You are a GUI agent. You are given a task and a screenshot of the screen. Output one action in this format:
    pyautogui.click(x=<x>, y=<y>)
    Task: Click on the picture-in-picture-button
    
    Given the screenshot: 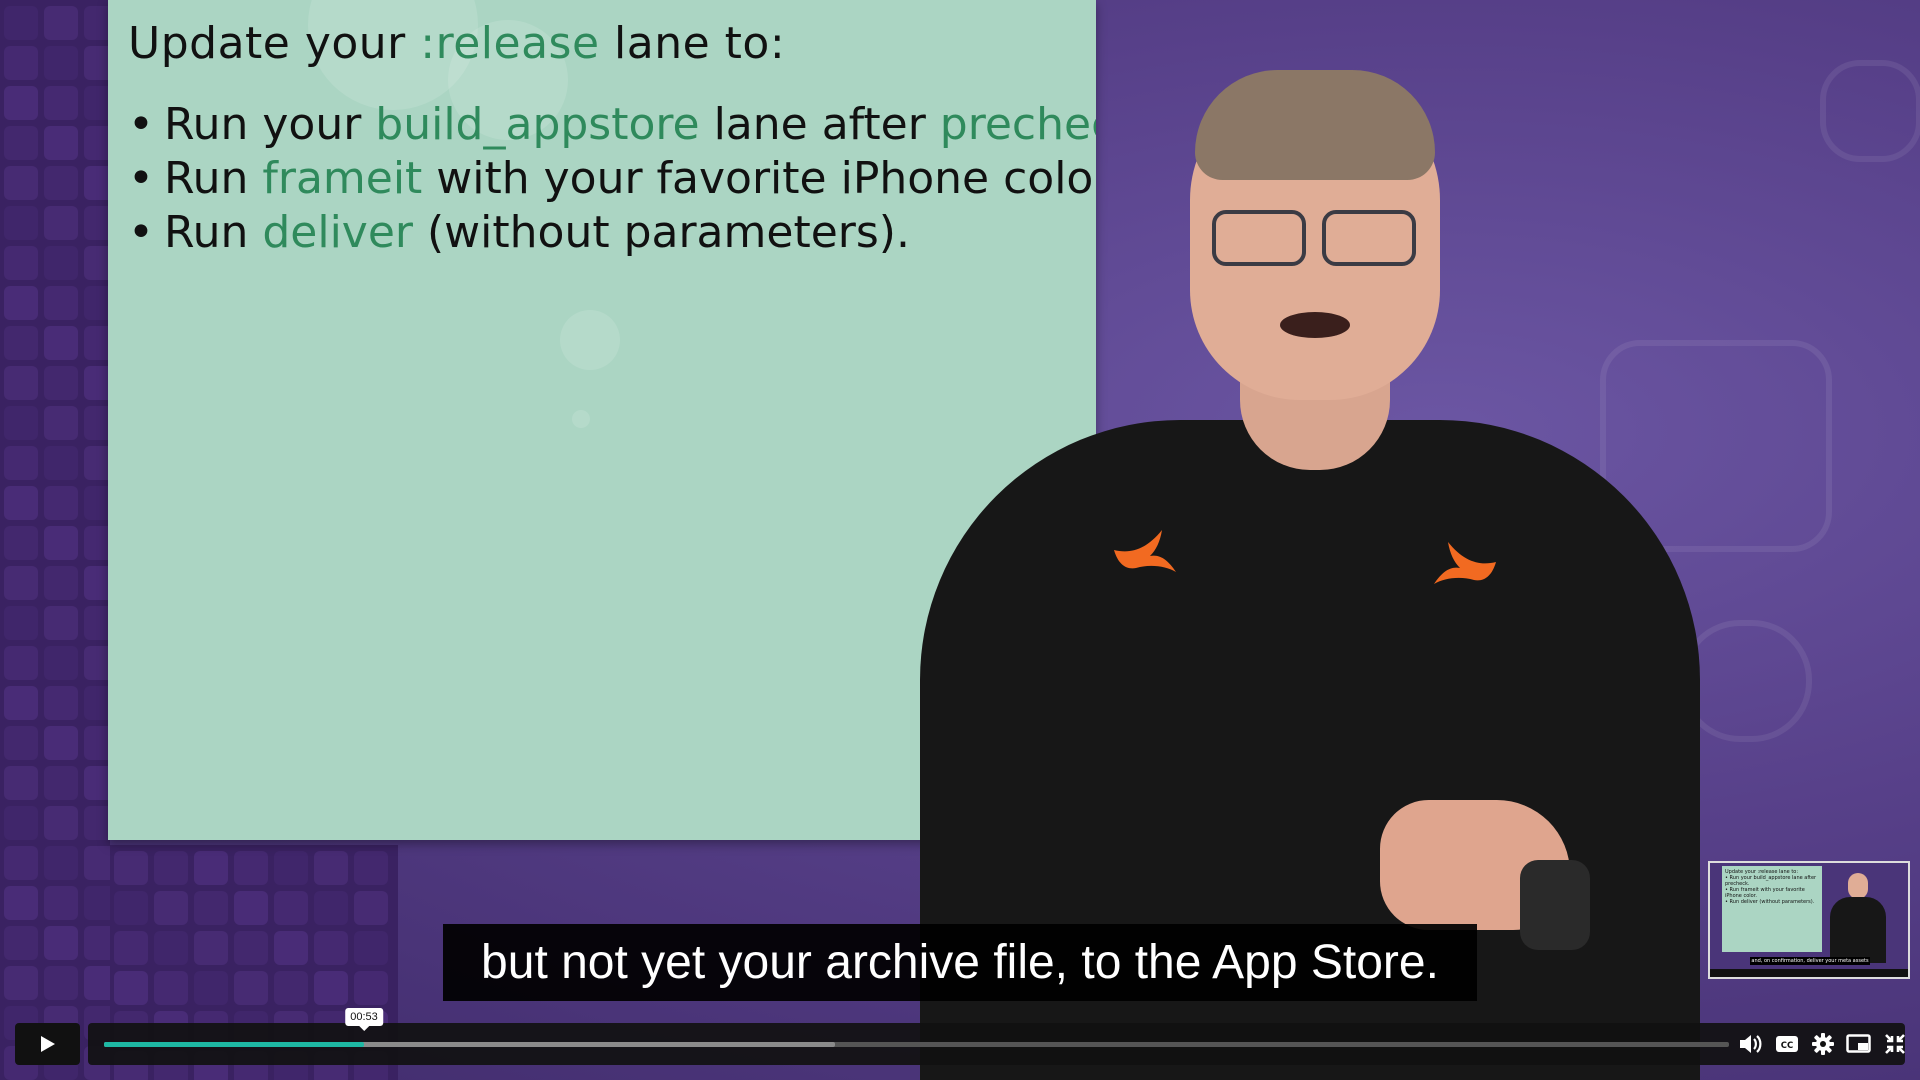 What is the action you would take?
    pyautogui.click(x=1859, y=1044)
    